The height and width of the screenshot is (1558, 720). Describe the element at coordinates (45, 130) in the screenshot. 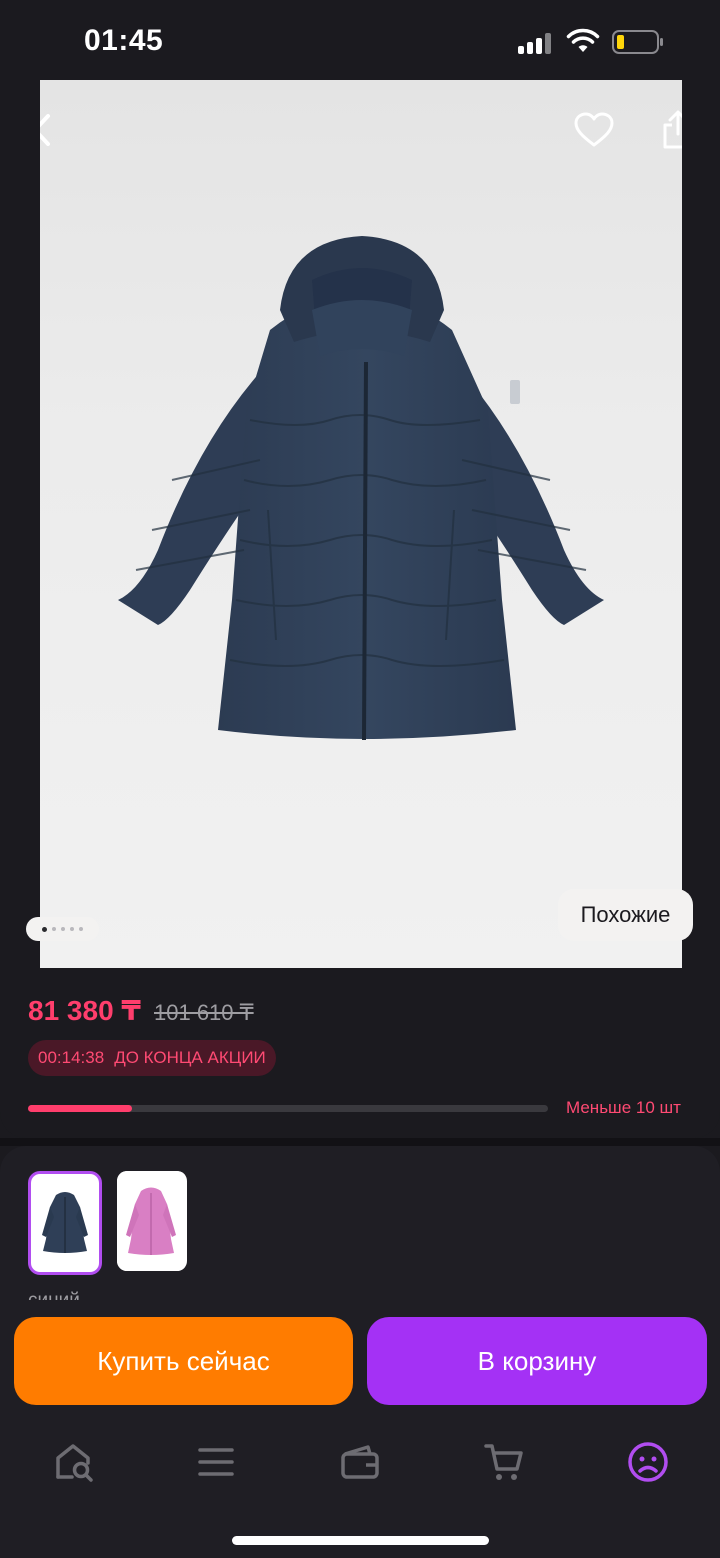

I see `chevron-left-icon` at that location.